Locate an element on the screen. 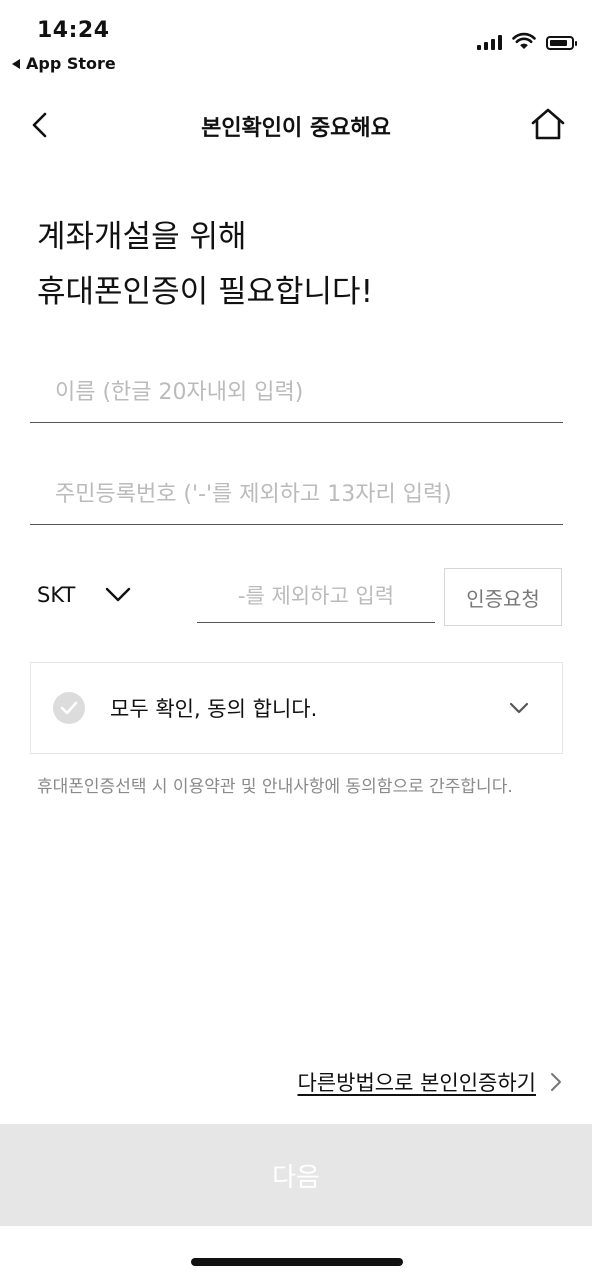  heading-line-2: 휴대폰인증이 필요합니다! is located at coordinates (205, 292).